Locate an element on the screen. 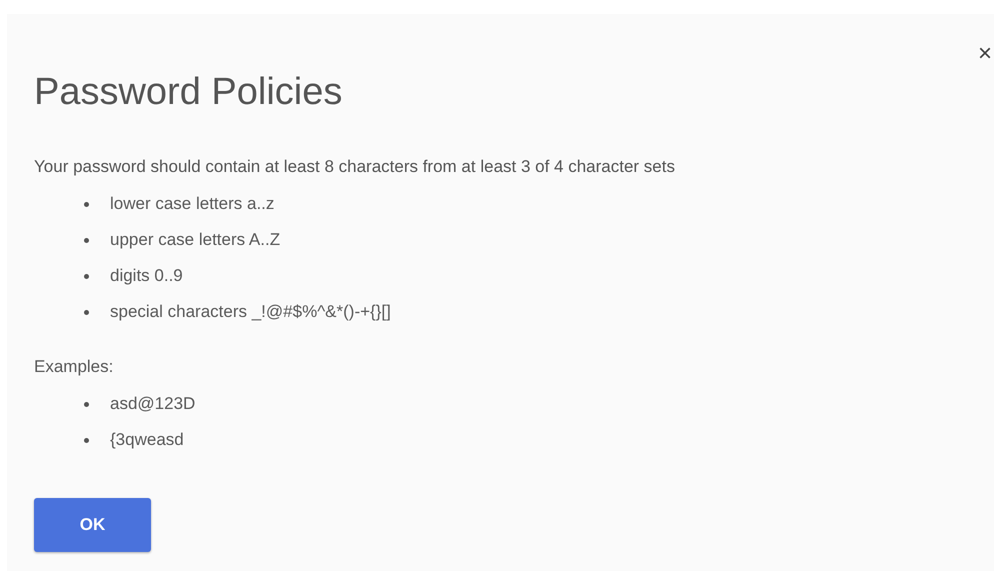 The image size is (994, 571). list-item: asd@123D is located at coordinates (153, 404).